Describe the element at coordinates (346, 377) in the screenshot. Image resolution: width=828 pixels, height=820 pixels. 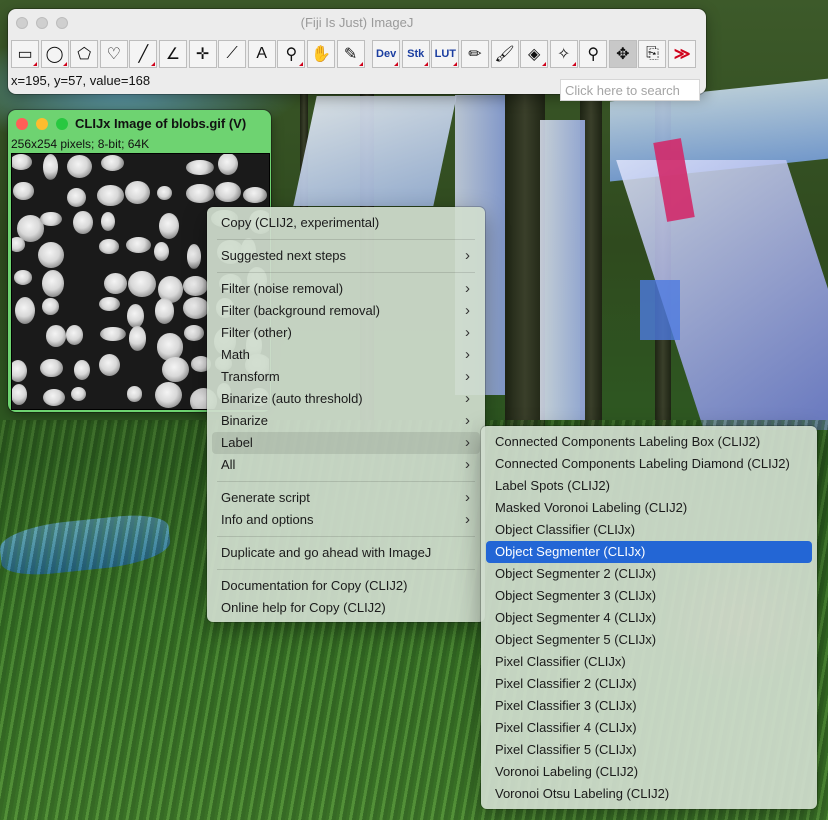
I see `menu-item-transform: Transform ›` at that location.